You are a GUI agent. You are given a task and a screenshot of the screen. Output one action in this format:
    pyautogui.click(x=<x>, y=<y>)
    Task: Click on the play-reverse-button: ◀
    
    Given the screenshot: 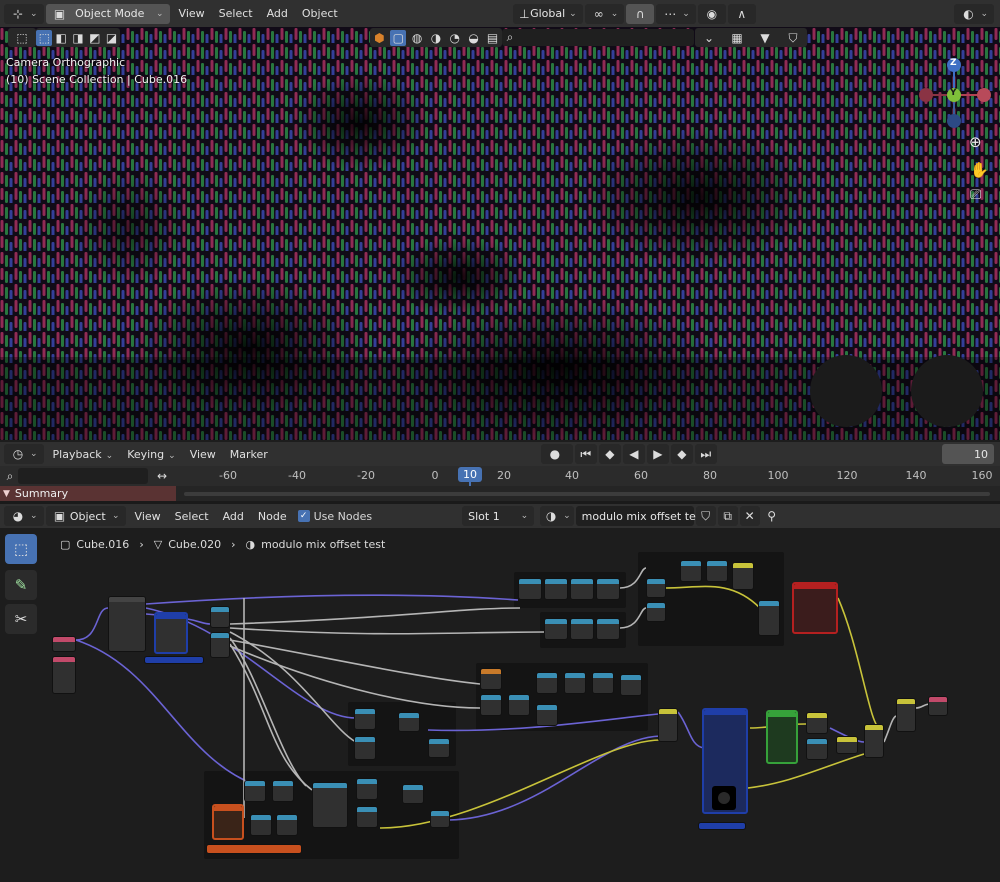 What is the action you would take?
    pyautogui.click(x=633, y=454)
    